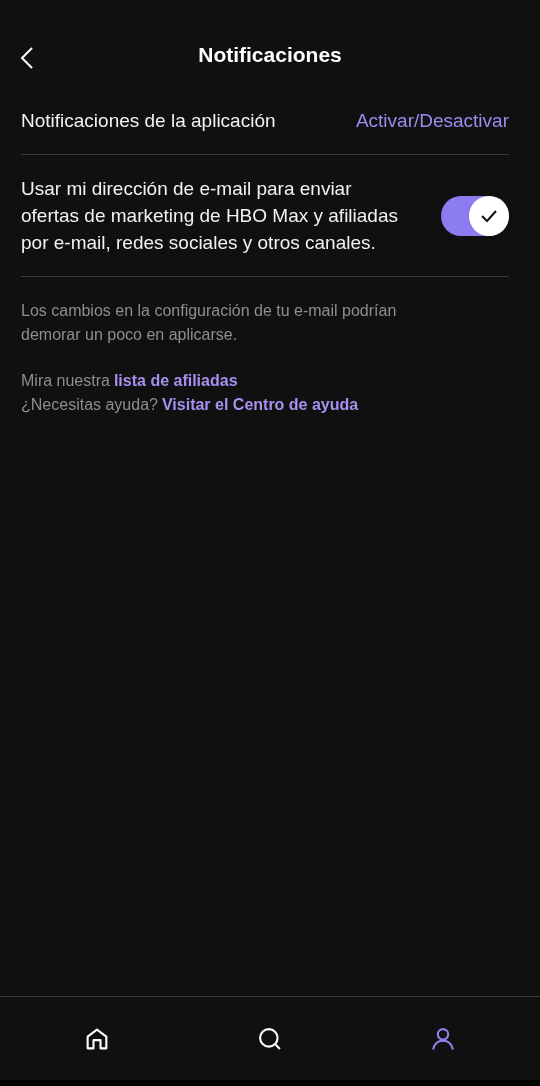 This screenshot has height=1086, width=540. Describe the element at coordinates (260, 405) in the screenshot. I see `text-link: Visitar el Centro de ayuda` at that location.